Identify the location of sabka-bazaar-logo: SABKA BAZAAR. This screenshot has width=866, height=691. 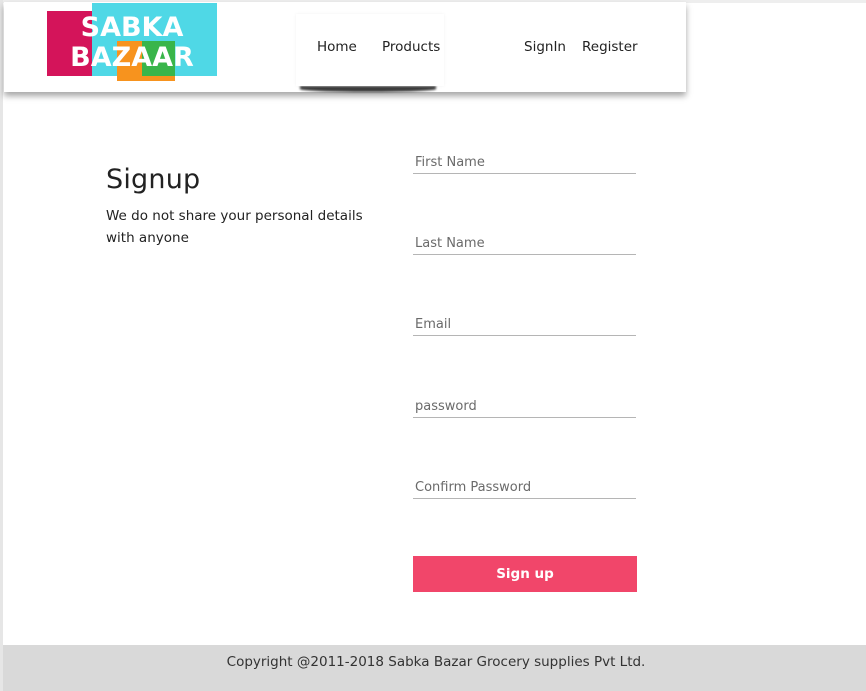
(132, 42).